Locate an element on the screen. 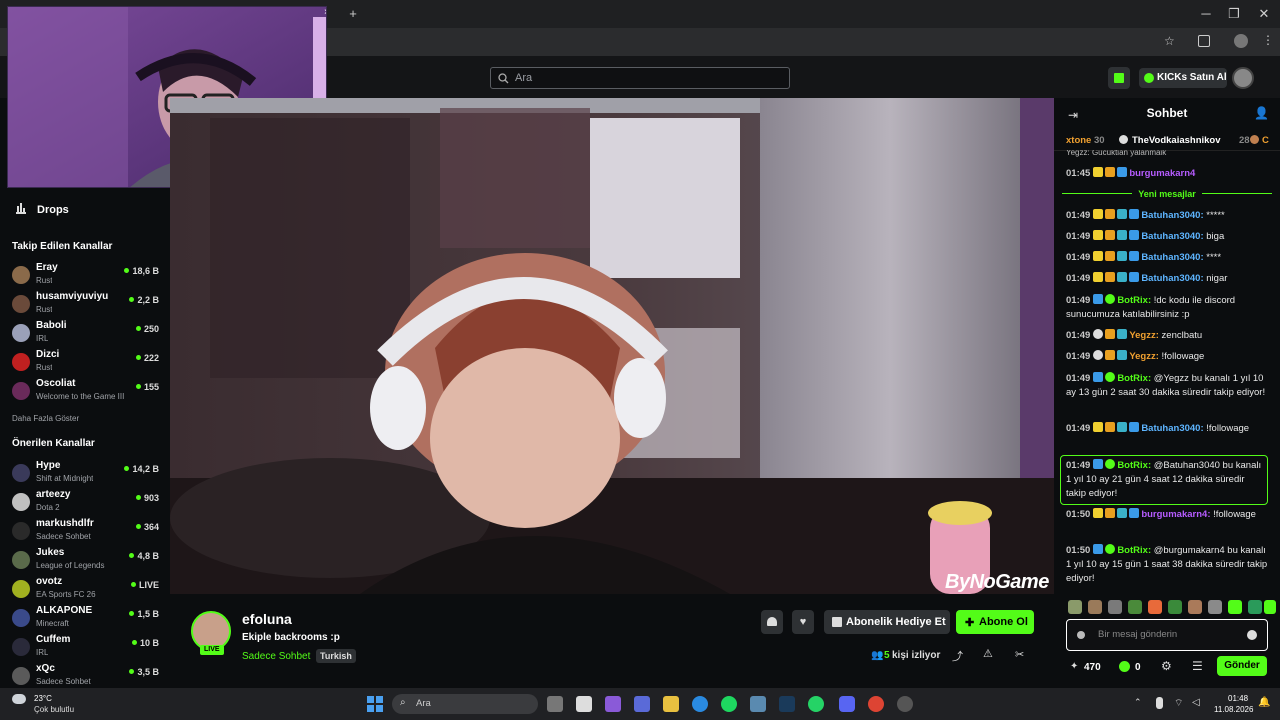  steam-icon is located at coordinates (787, 704).